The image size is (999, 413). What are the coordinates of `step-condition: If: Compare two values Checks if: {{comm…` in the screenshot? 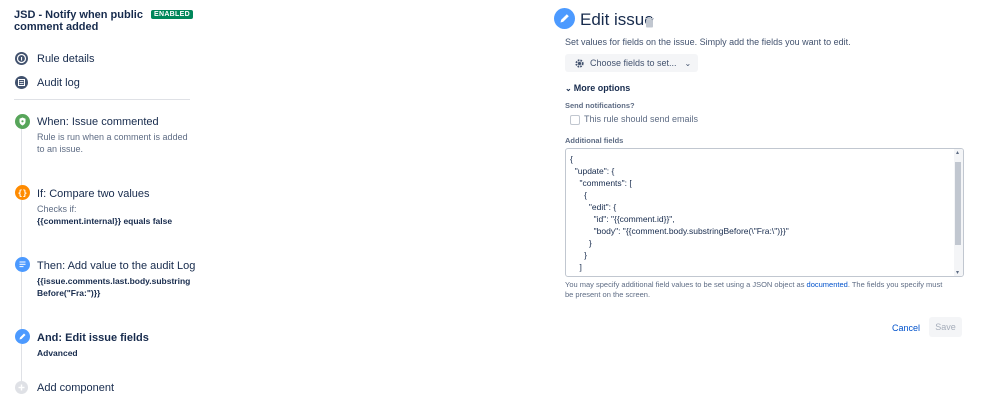 It's located at (117, 207).